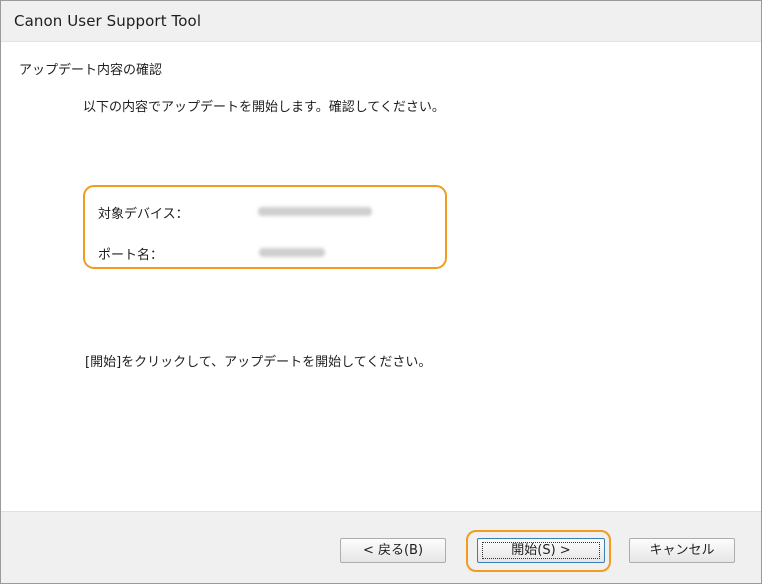  I want to click on title-bar: Canon User Support Tool, so click(381, 21).